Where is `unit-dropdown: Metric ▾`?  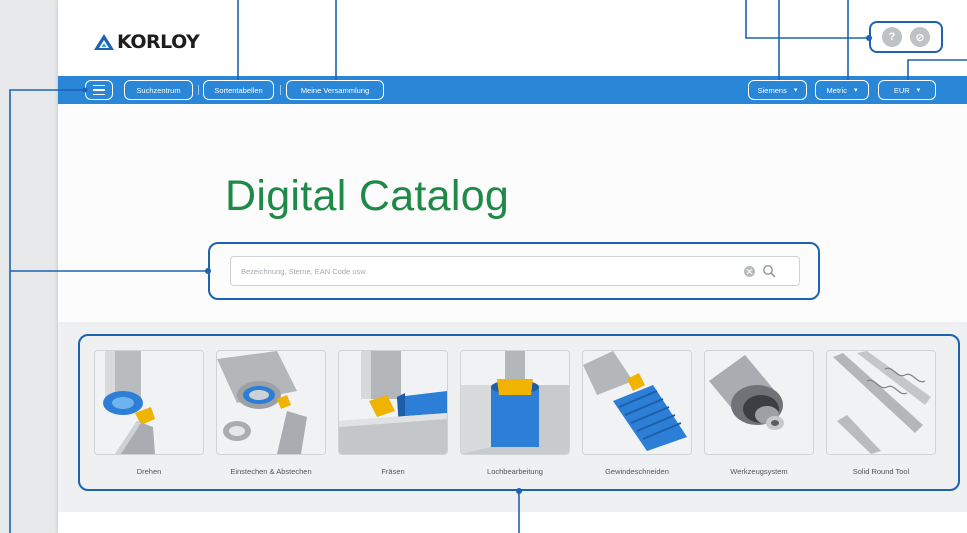 unit-dropdown: Metric ▾ is located at coordinates (842, 90).